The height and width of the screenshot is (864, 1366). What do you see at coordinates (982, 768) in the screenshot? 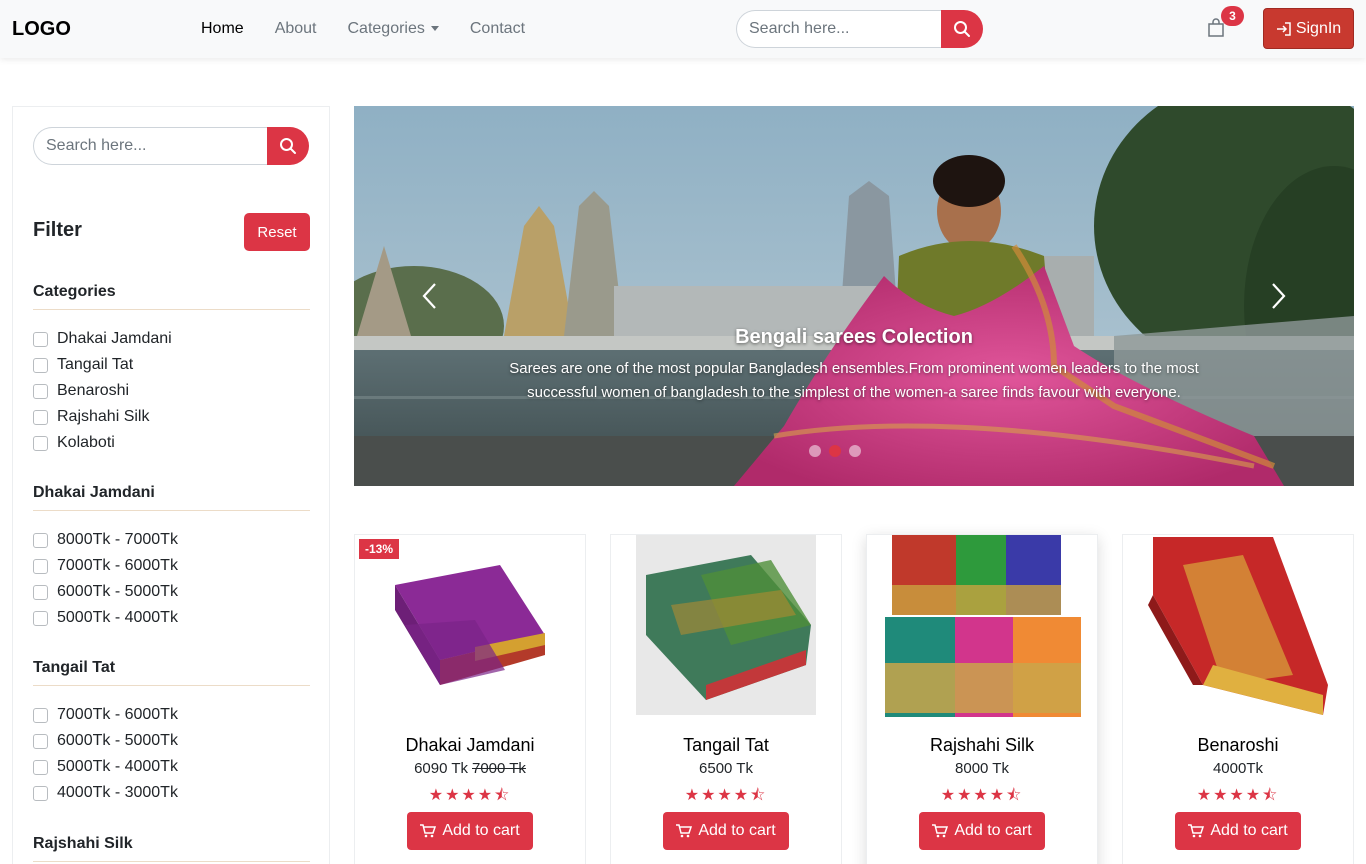
I see `product-price: 8000 Tk` at bounding box center [982, 768].